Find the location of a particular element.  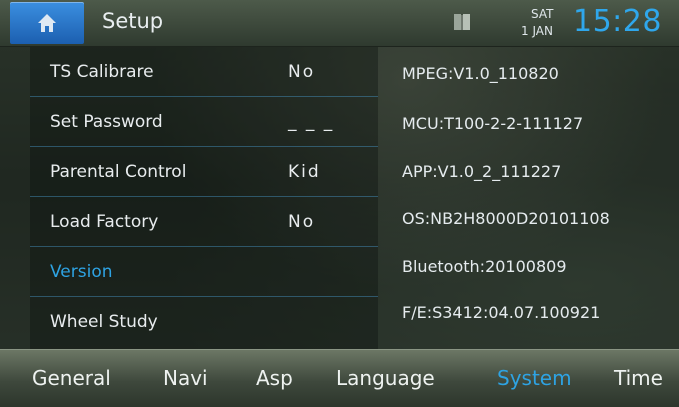

menu-item-label: Set Password is located at coordinates (106, 122).